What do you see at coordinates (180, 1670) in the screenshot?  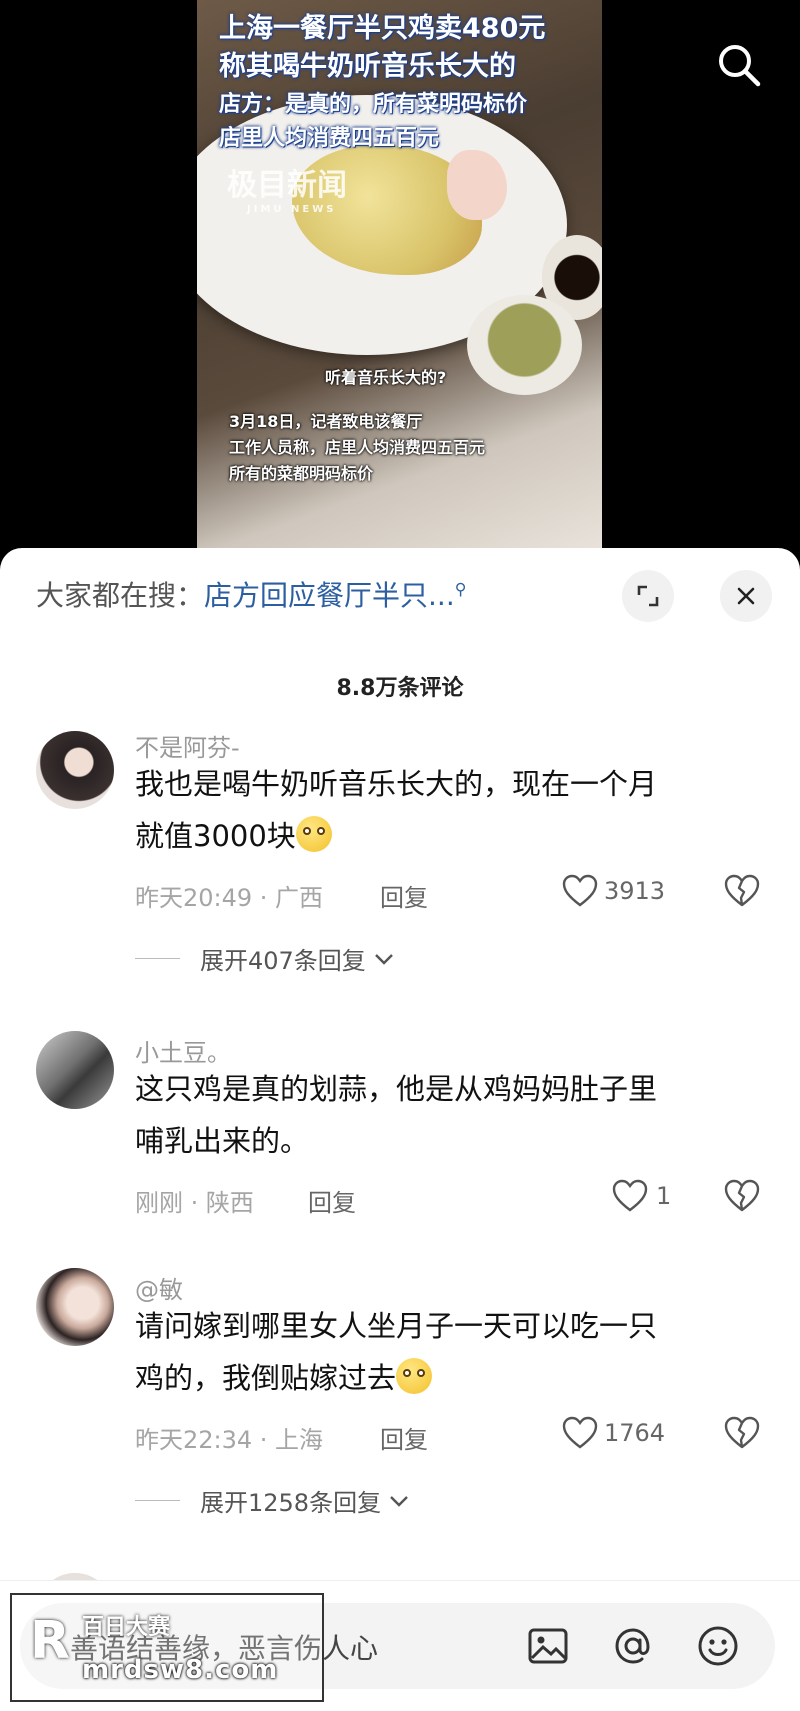 I see `site-watermark-url: mrdsw8.com` at bounding box center [180, 1670].